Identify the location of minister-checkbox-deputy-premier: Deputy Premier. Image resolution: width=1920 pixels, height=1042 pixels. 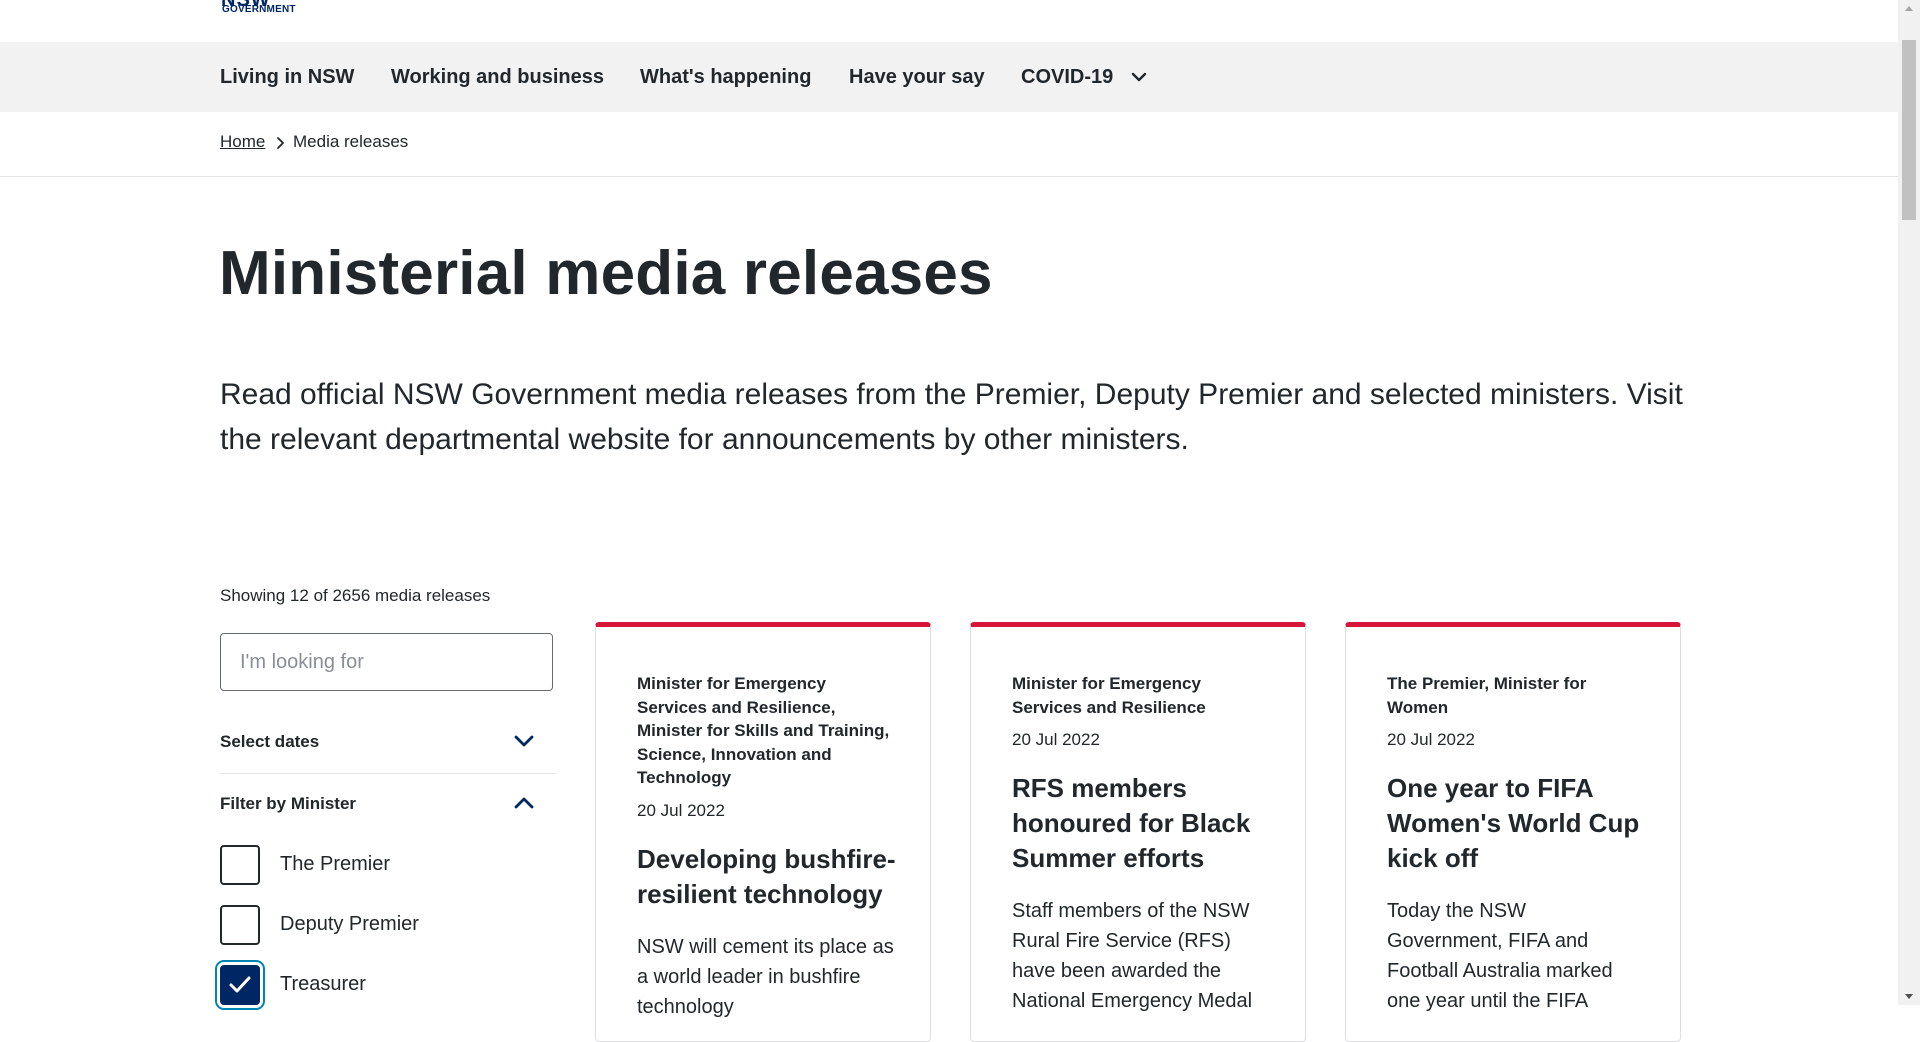
(387, 926).